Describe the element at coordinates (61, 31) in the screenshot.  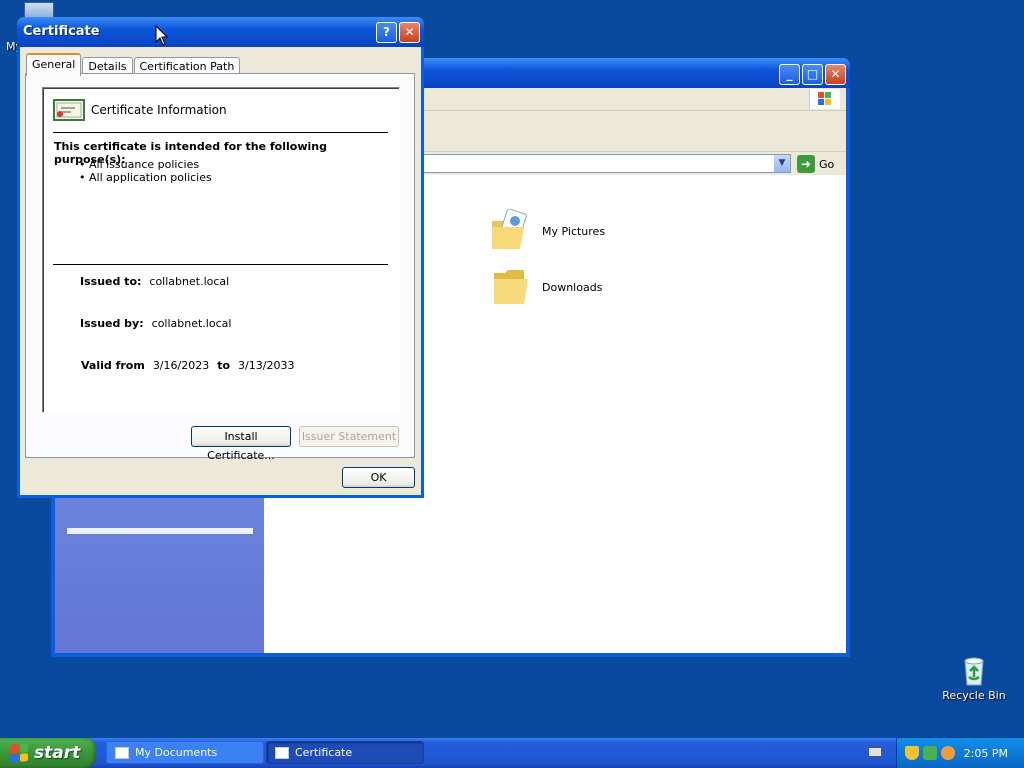
I see `dialog-title: Certificate` at that location.